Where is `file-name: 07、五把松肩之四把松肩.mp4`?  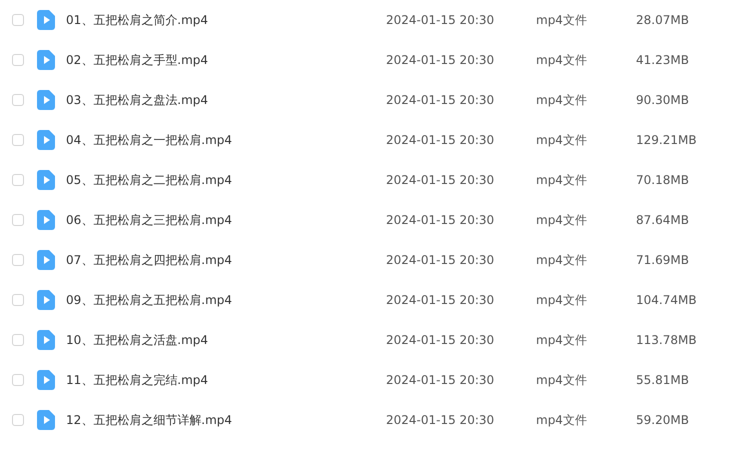 file-name: 07、五把松肩之四把松肩.mp4 is located at coordinates (226, 260).